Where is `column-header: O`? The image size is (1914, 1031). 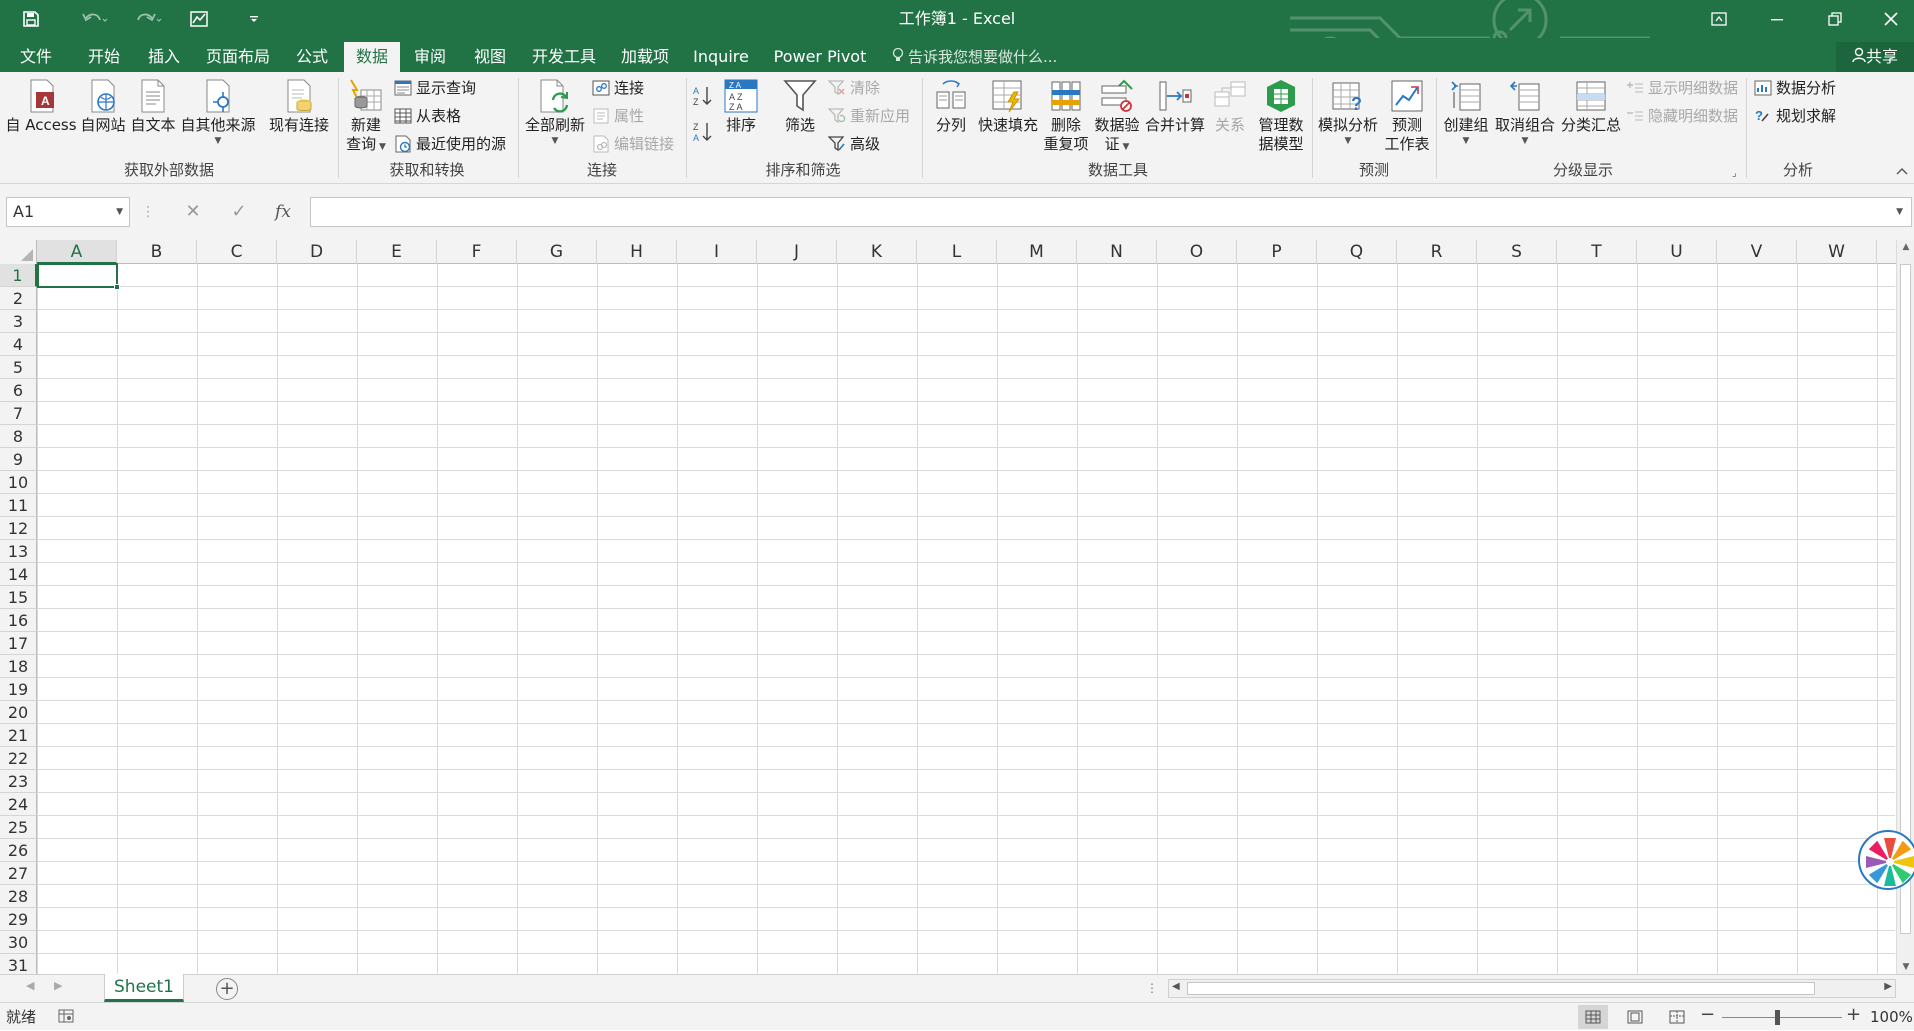 column-header: O is located at coordinates (1197, 252).